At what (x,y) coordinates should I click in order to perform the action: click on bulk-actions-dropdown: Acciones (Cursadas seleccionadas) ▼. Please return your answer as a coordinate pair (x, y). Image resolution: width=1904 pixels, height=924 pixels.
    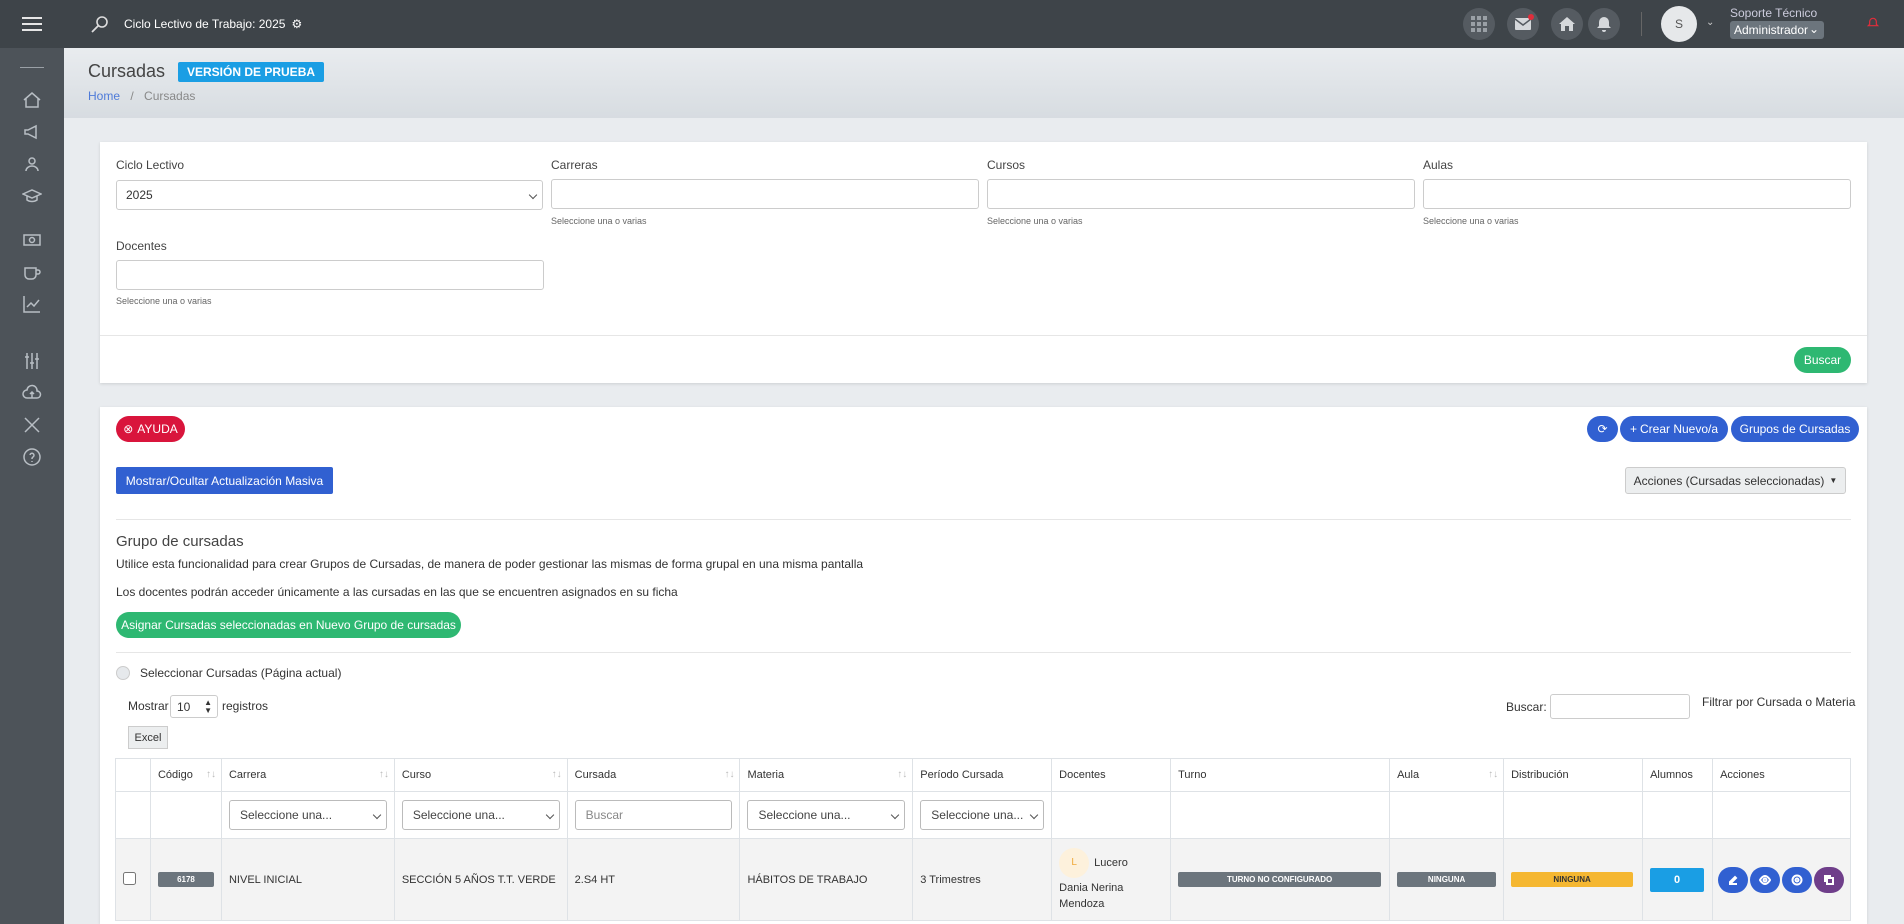
    Looking at the image, I should click on (1735, 480).